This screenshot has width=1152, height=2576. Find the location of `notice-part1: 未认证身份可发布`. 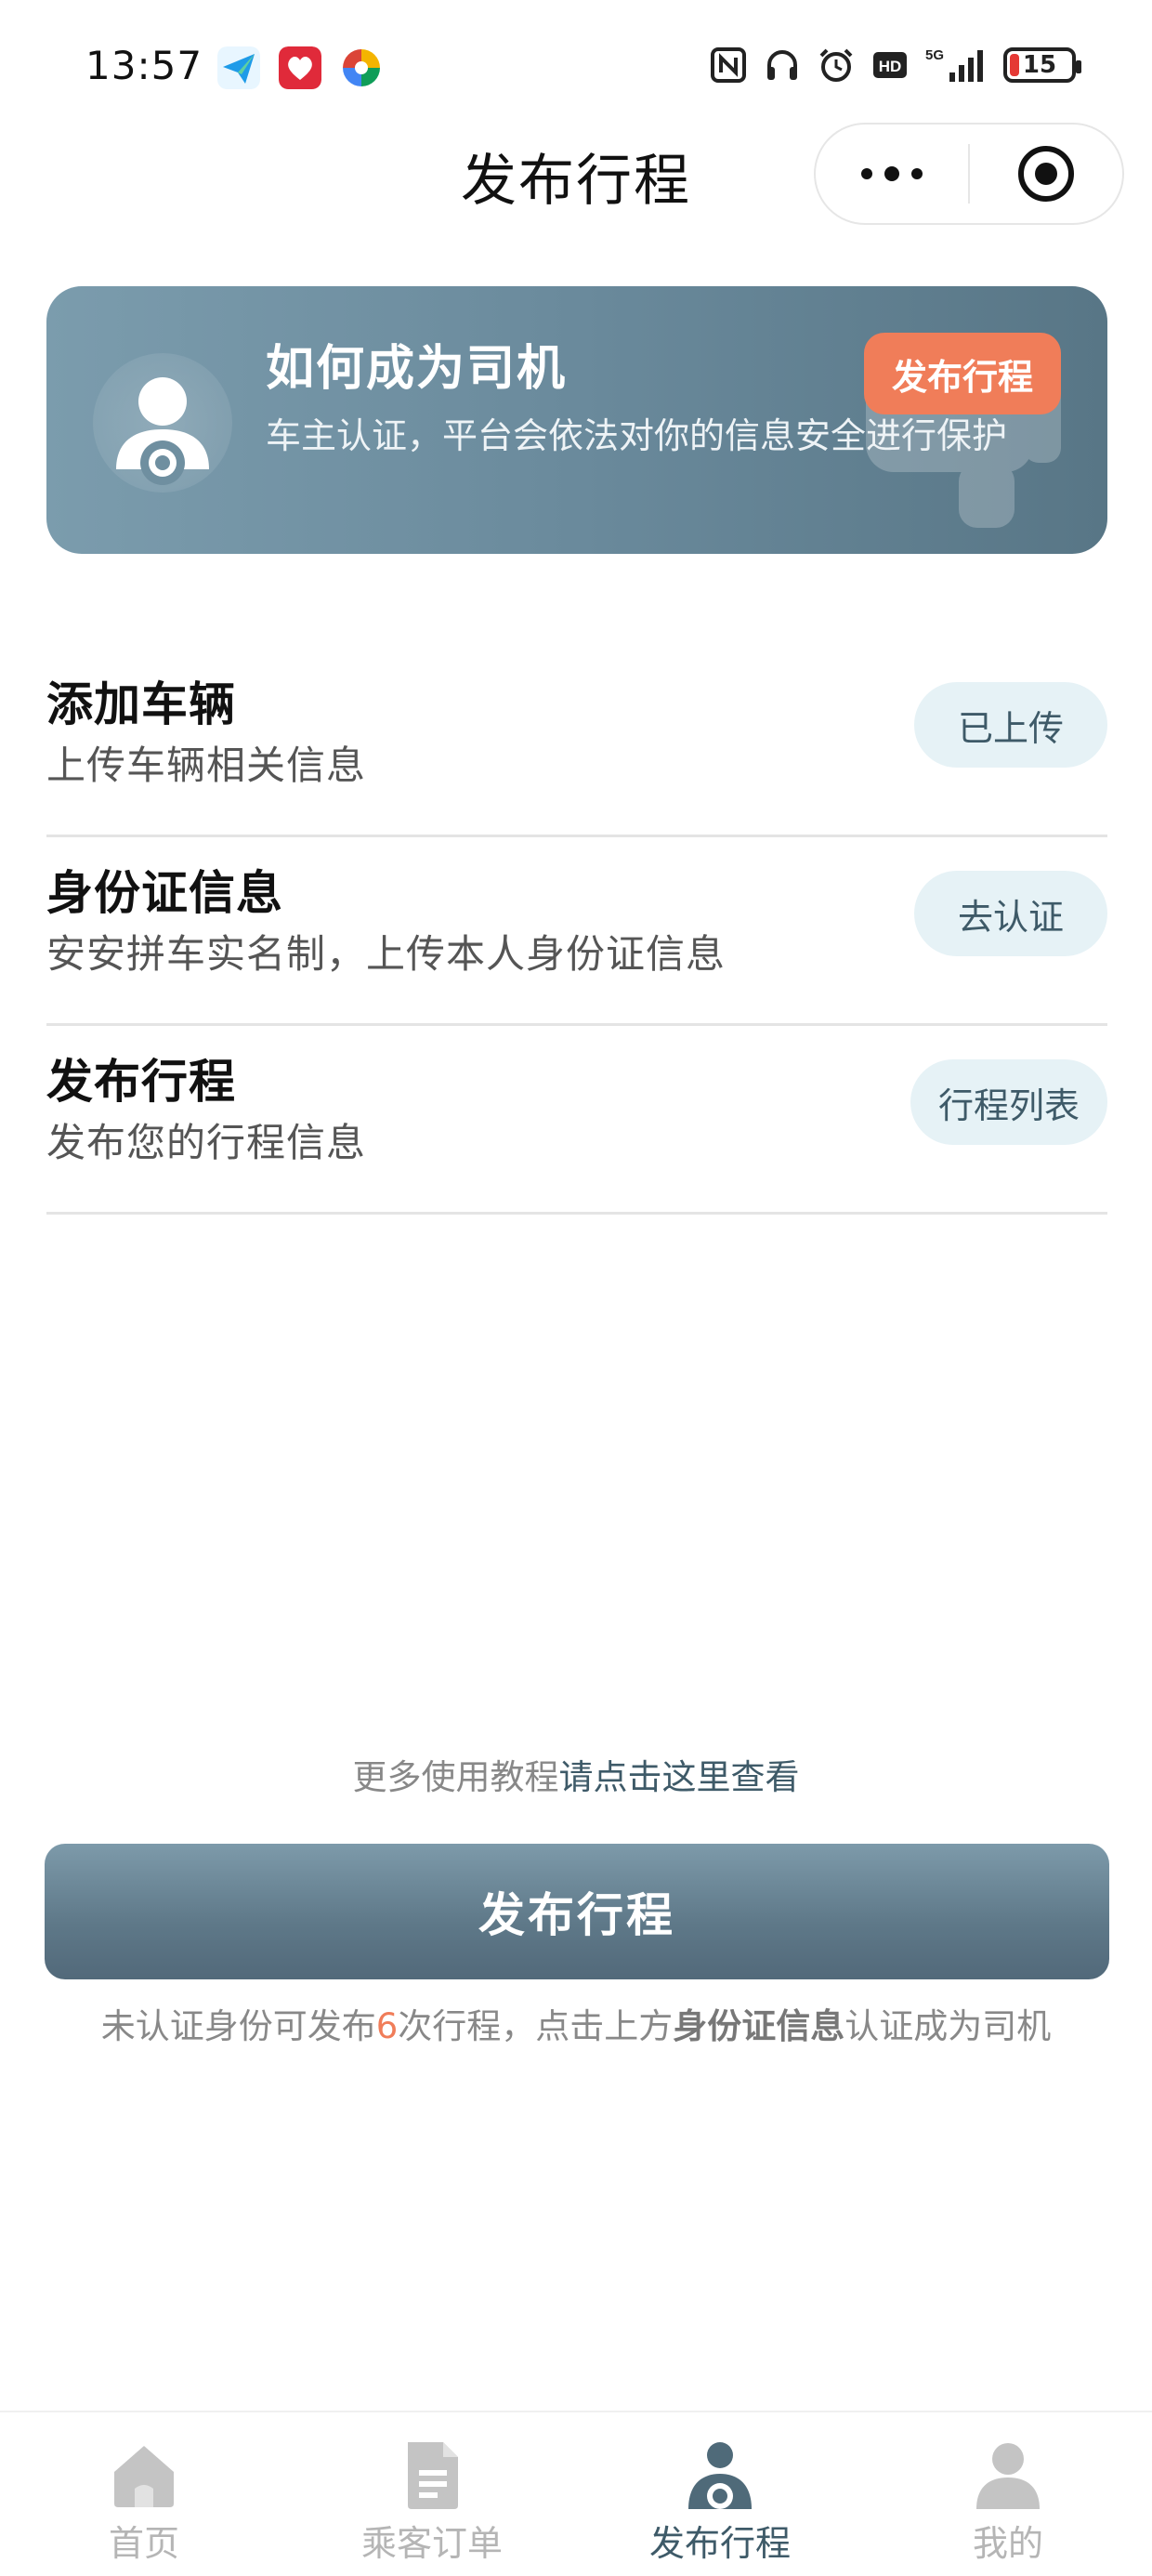

notice-part1: 未认证身份可发布 is located at coordinates (238, 2026).